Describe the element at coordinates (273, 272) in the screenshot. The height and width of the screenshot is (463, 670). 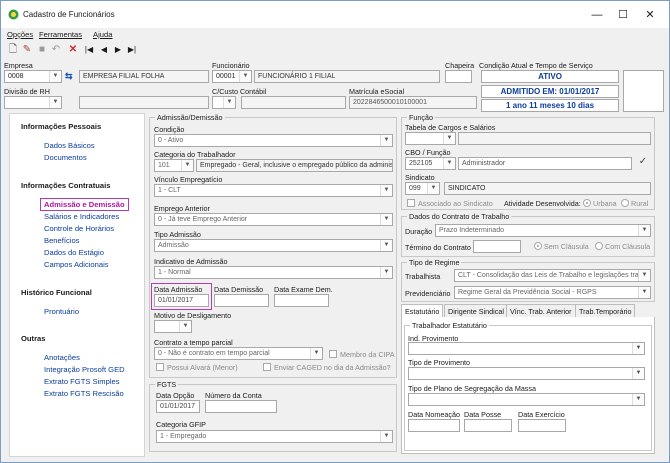
I see `indicativo-select: 1 - Normal ▼` at that location.